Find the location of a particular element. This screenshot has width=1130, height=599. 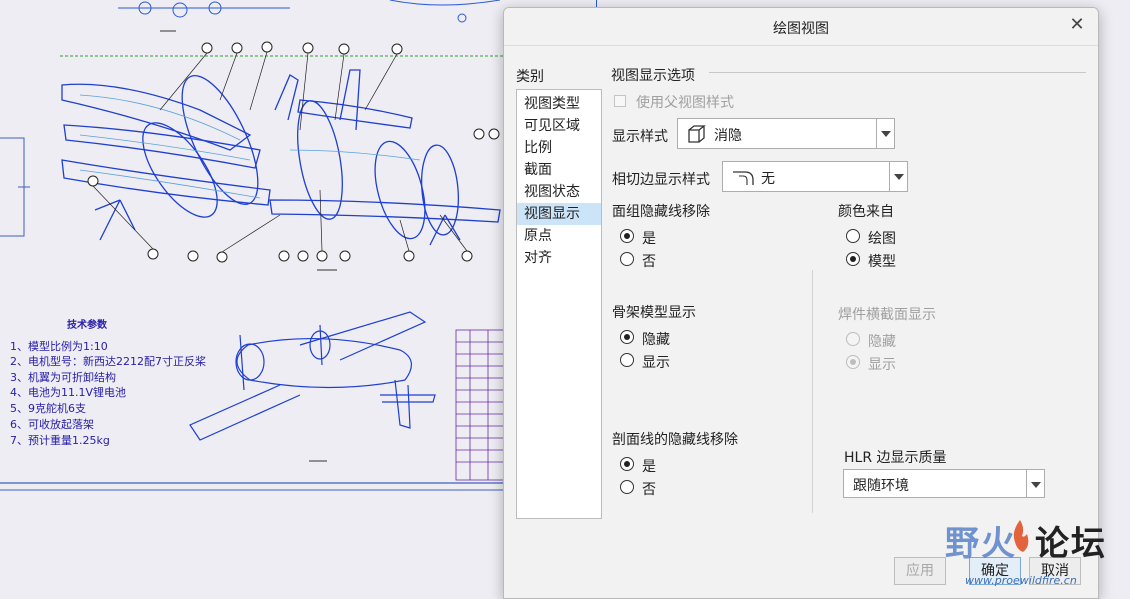

category-item-section: 截面 is located at coordinates (559, 170).